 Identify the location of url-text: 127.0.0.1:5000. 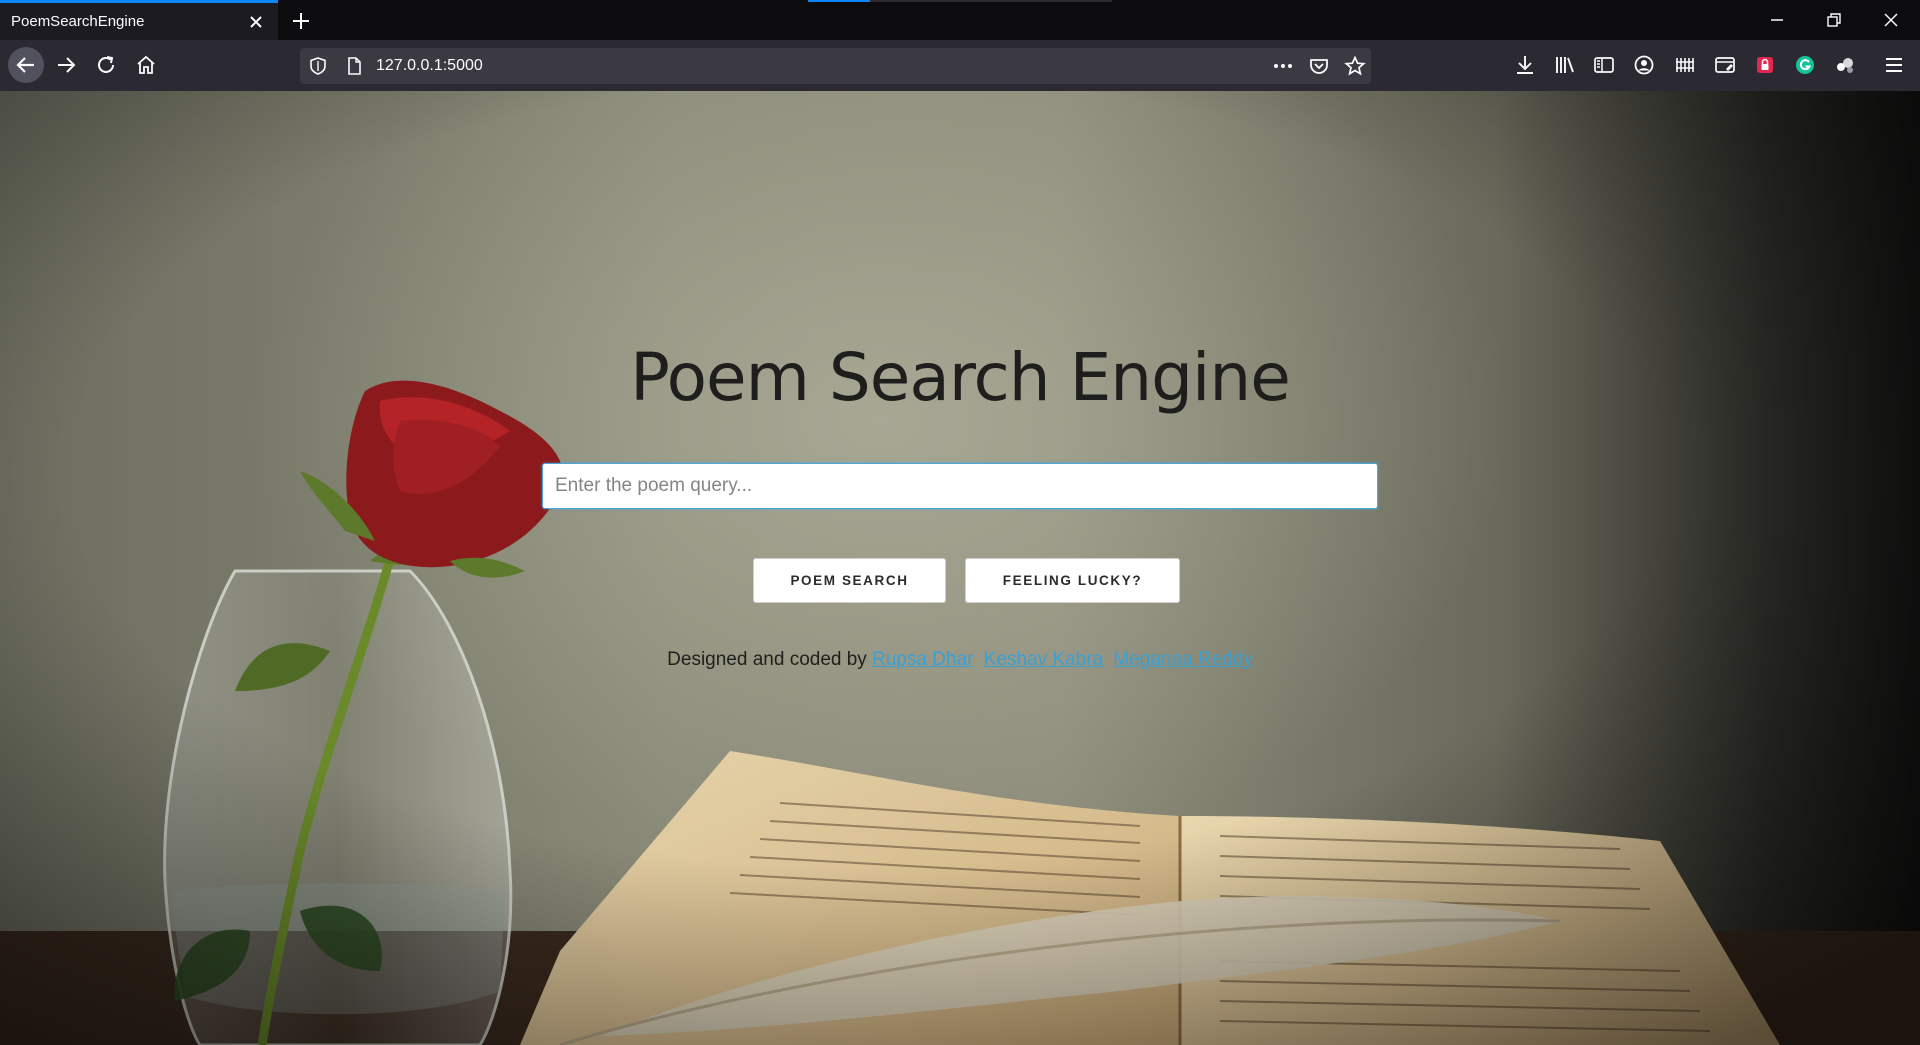
(429, 66).